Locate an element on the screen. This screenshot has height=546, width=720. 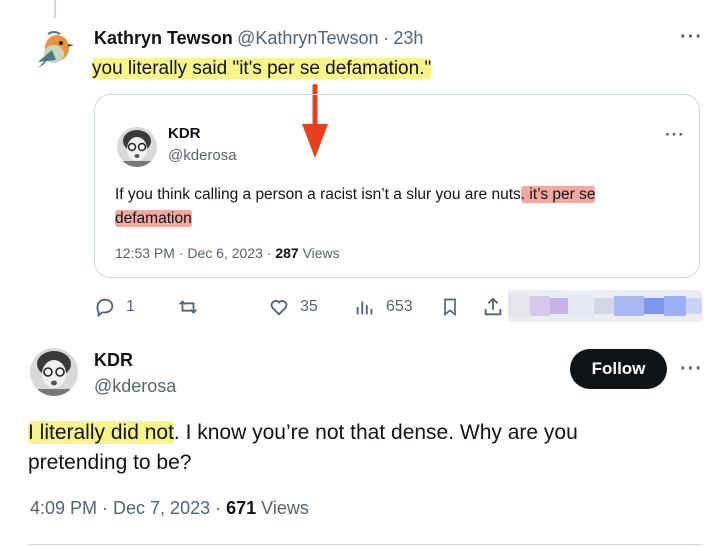
reply-button: 1 is located at coordinates (114, 307).